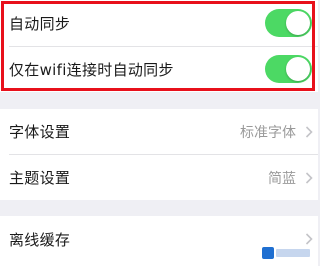 This screenshot has height=266, width=320. What do you see at coordinates (91, 70) in the screenshot?
I see `wifi-sync-label: 仅在wifi连接时自动同步` at bounding box center [91, 70].